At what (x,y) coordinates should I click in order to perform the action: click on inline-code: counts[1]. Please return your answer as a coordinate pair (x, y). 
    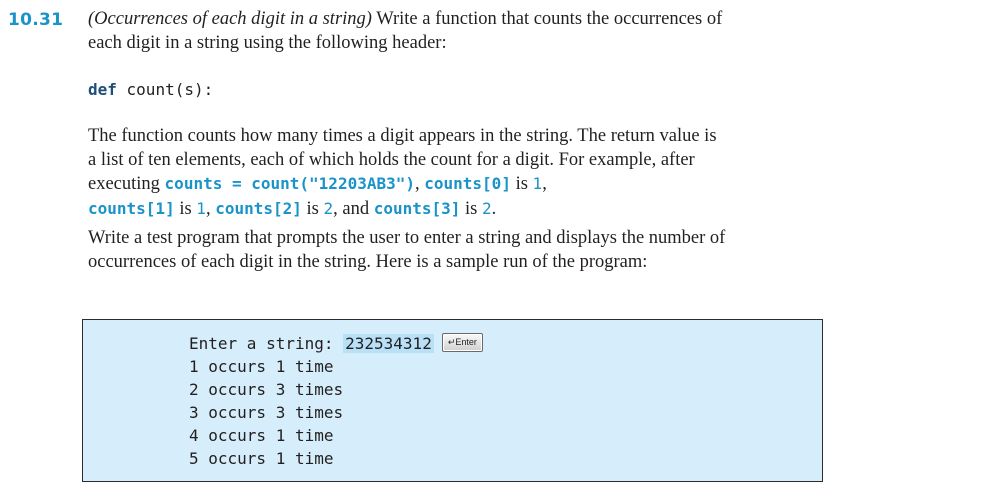
    Looking at the image, I should click on (131, 208).